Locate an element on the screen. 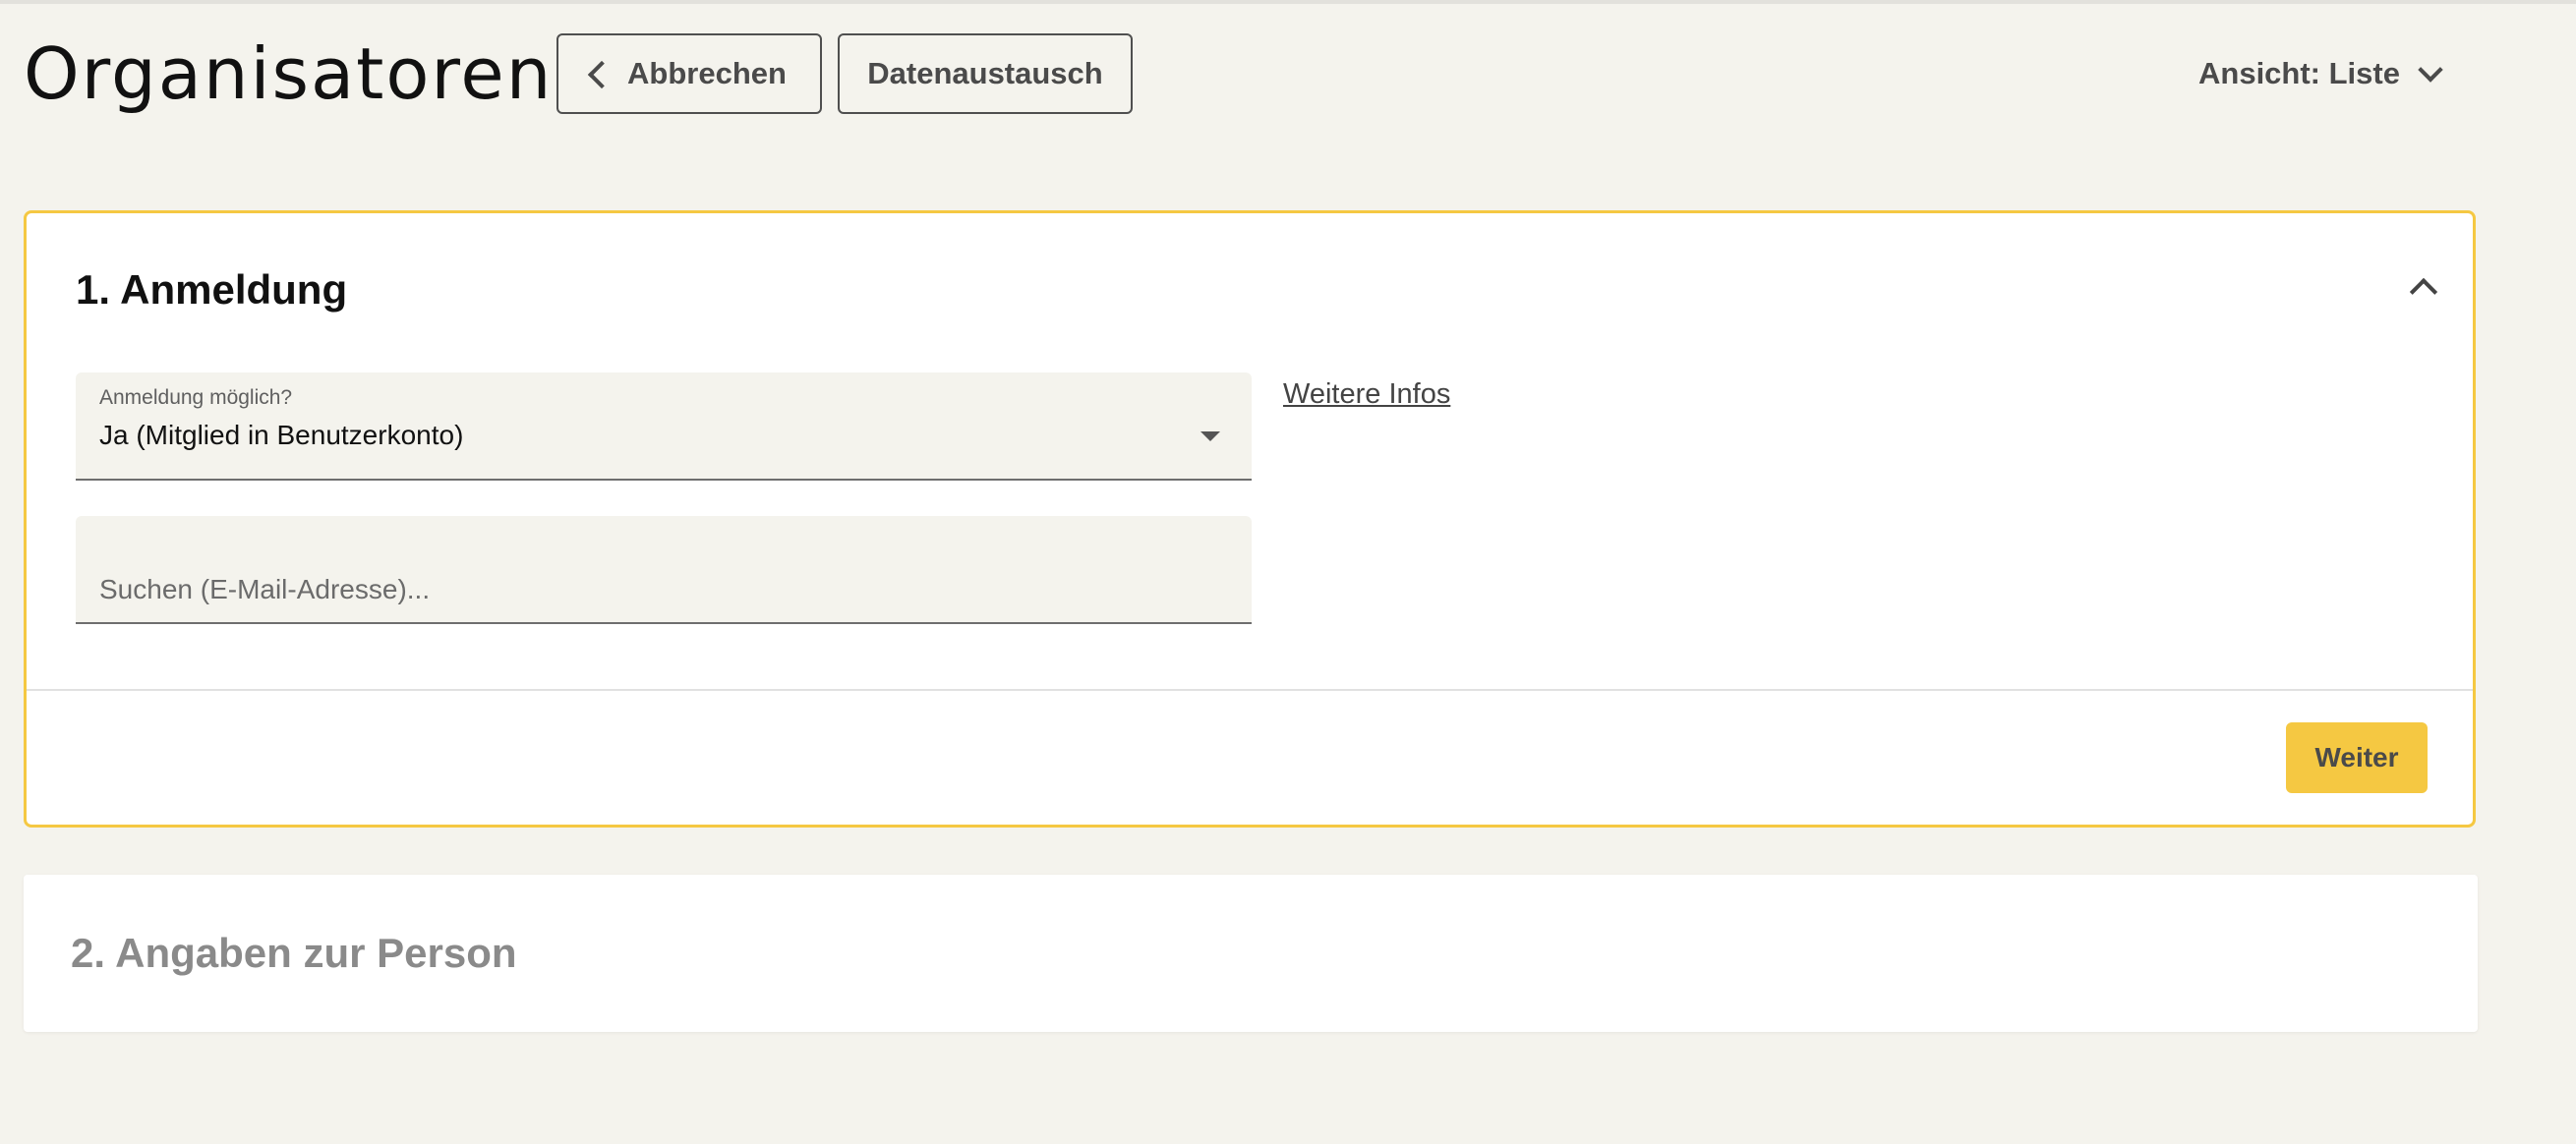  next-button-label: Weiter is located at coordinates (2356, 757).